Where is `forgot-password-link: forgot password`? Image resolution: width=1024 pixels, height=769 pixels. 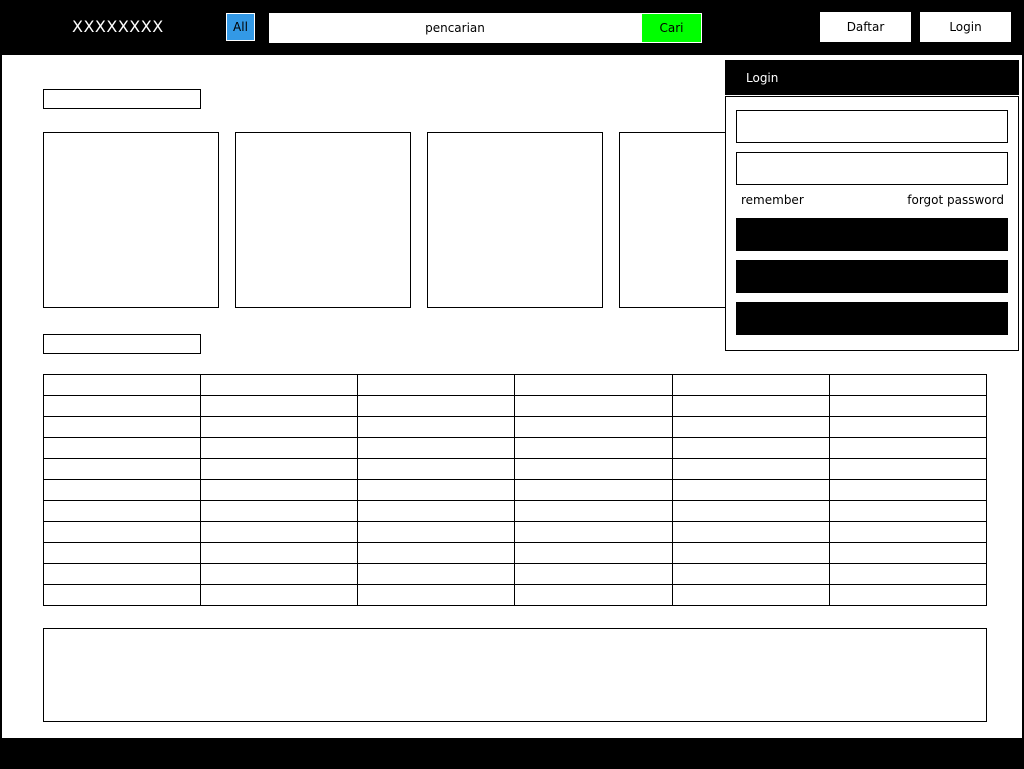
forgot-password-link: forgot password is located at coordinates (955, 200).